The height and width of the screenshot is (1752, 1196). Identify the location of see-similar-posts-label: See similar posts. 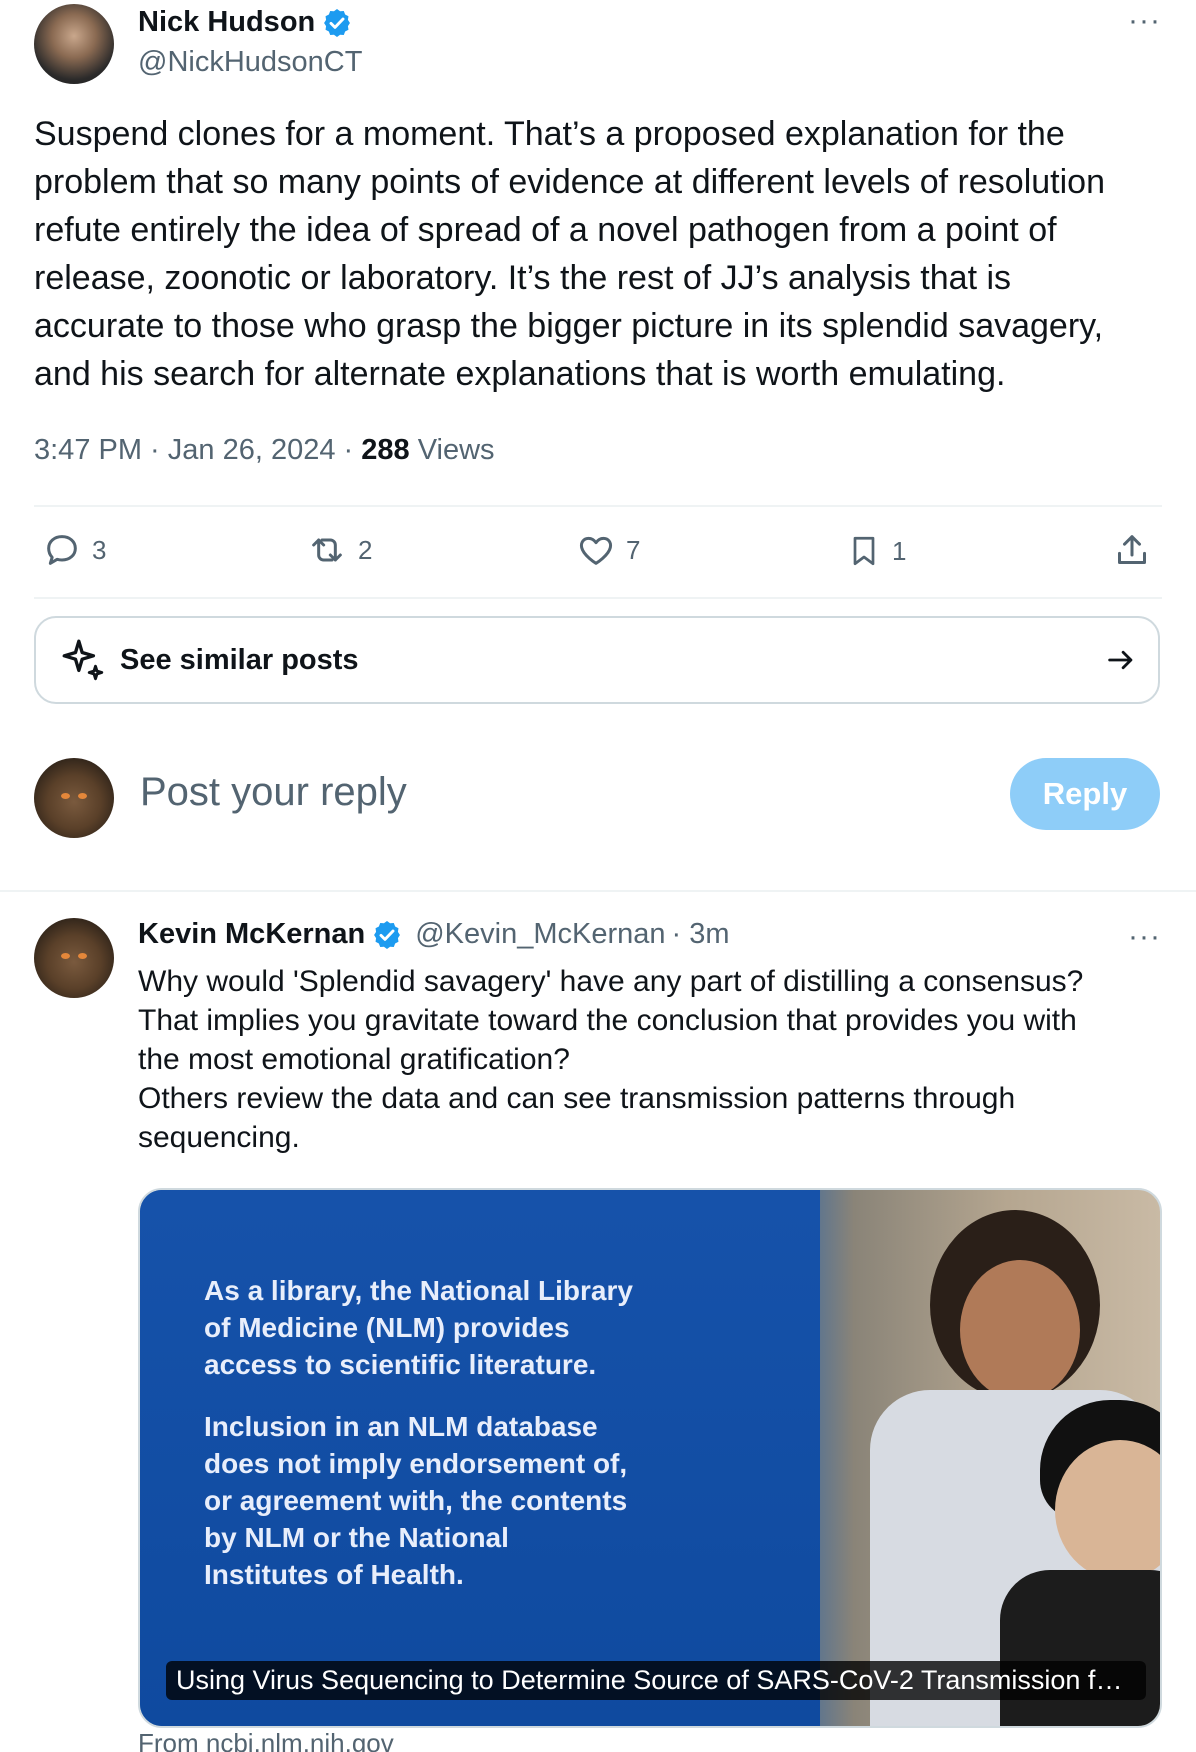
(239, 659).